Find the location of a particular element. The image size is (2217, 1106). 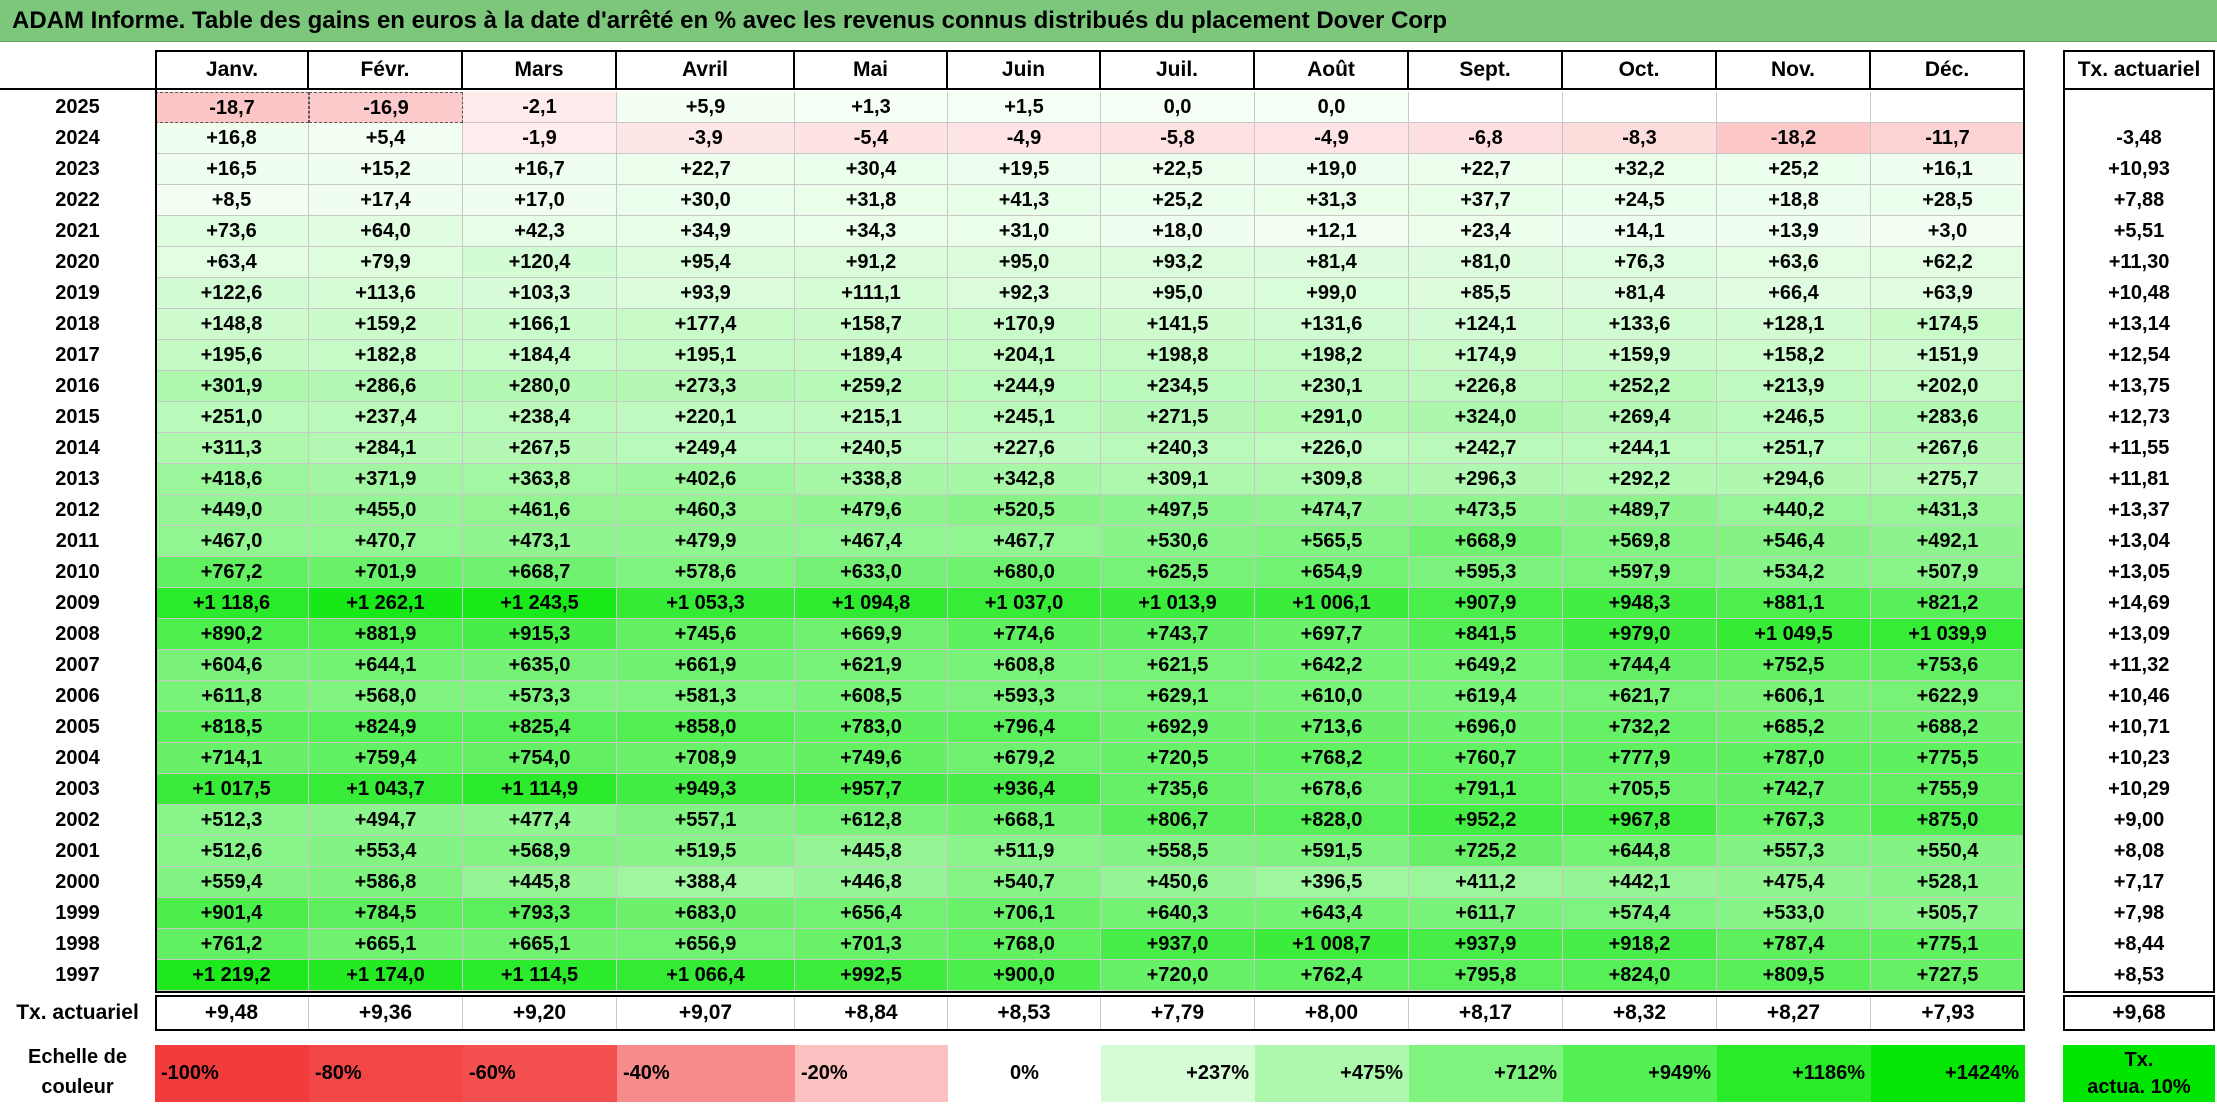

table-cell: +81,0 is located at coordinates (1486, 262).